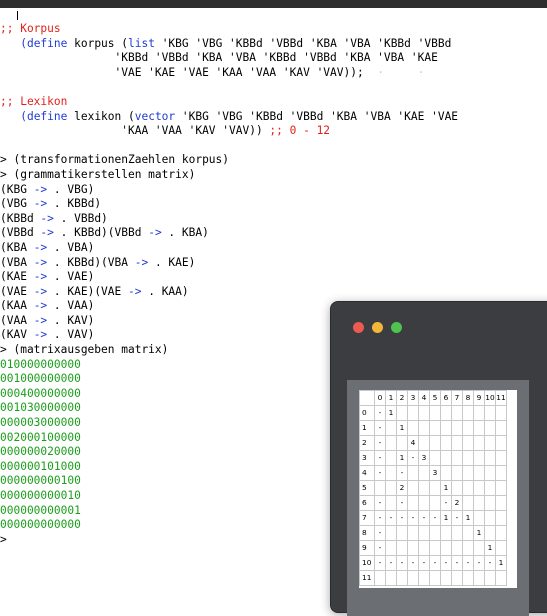 The image size is (547, 616). I want to click on code-token: 000000020000, so click(40, 452).